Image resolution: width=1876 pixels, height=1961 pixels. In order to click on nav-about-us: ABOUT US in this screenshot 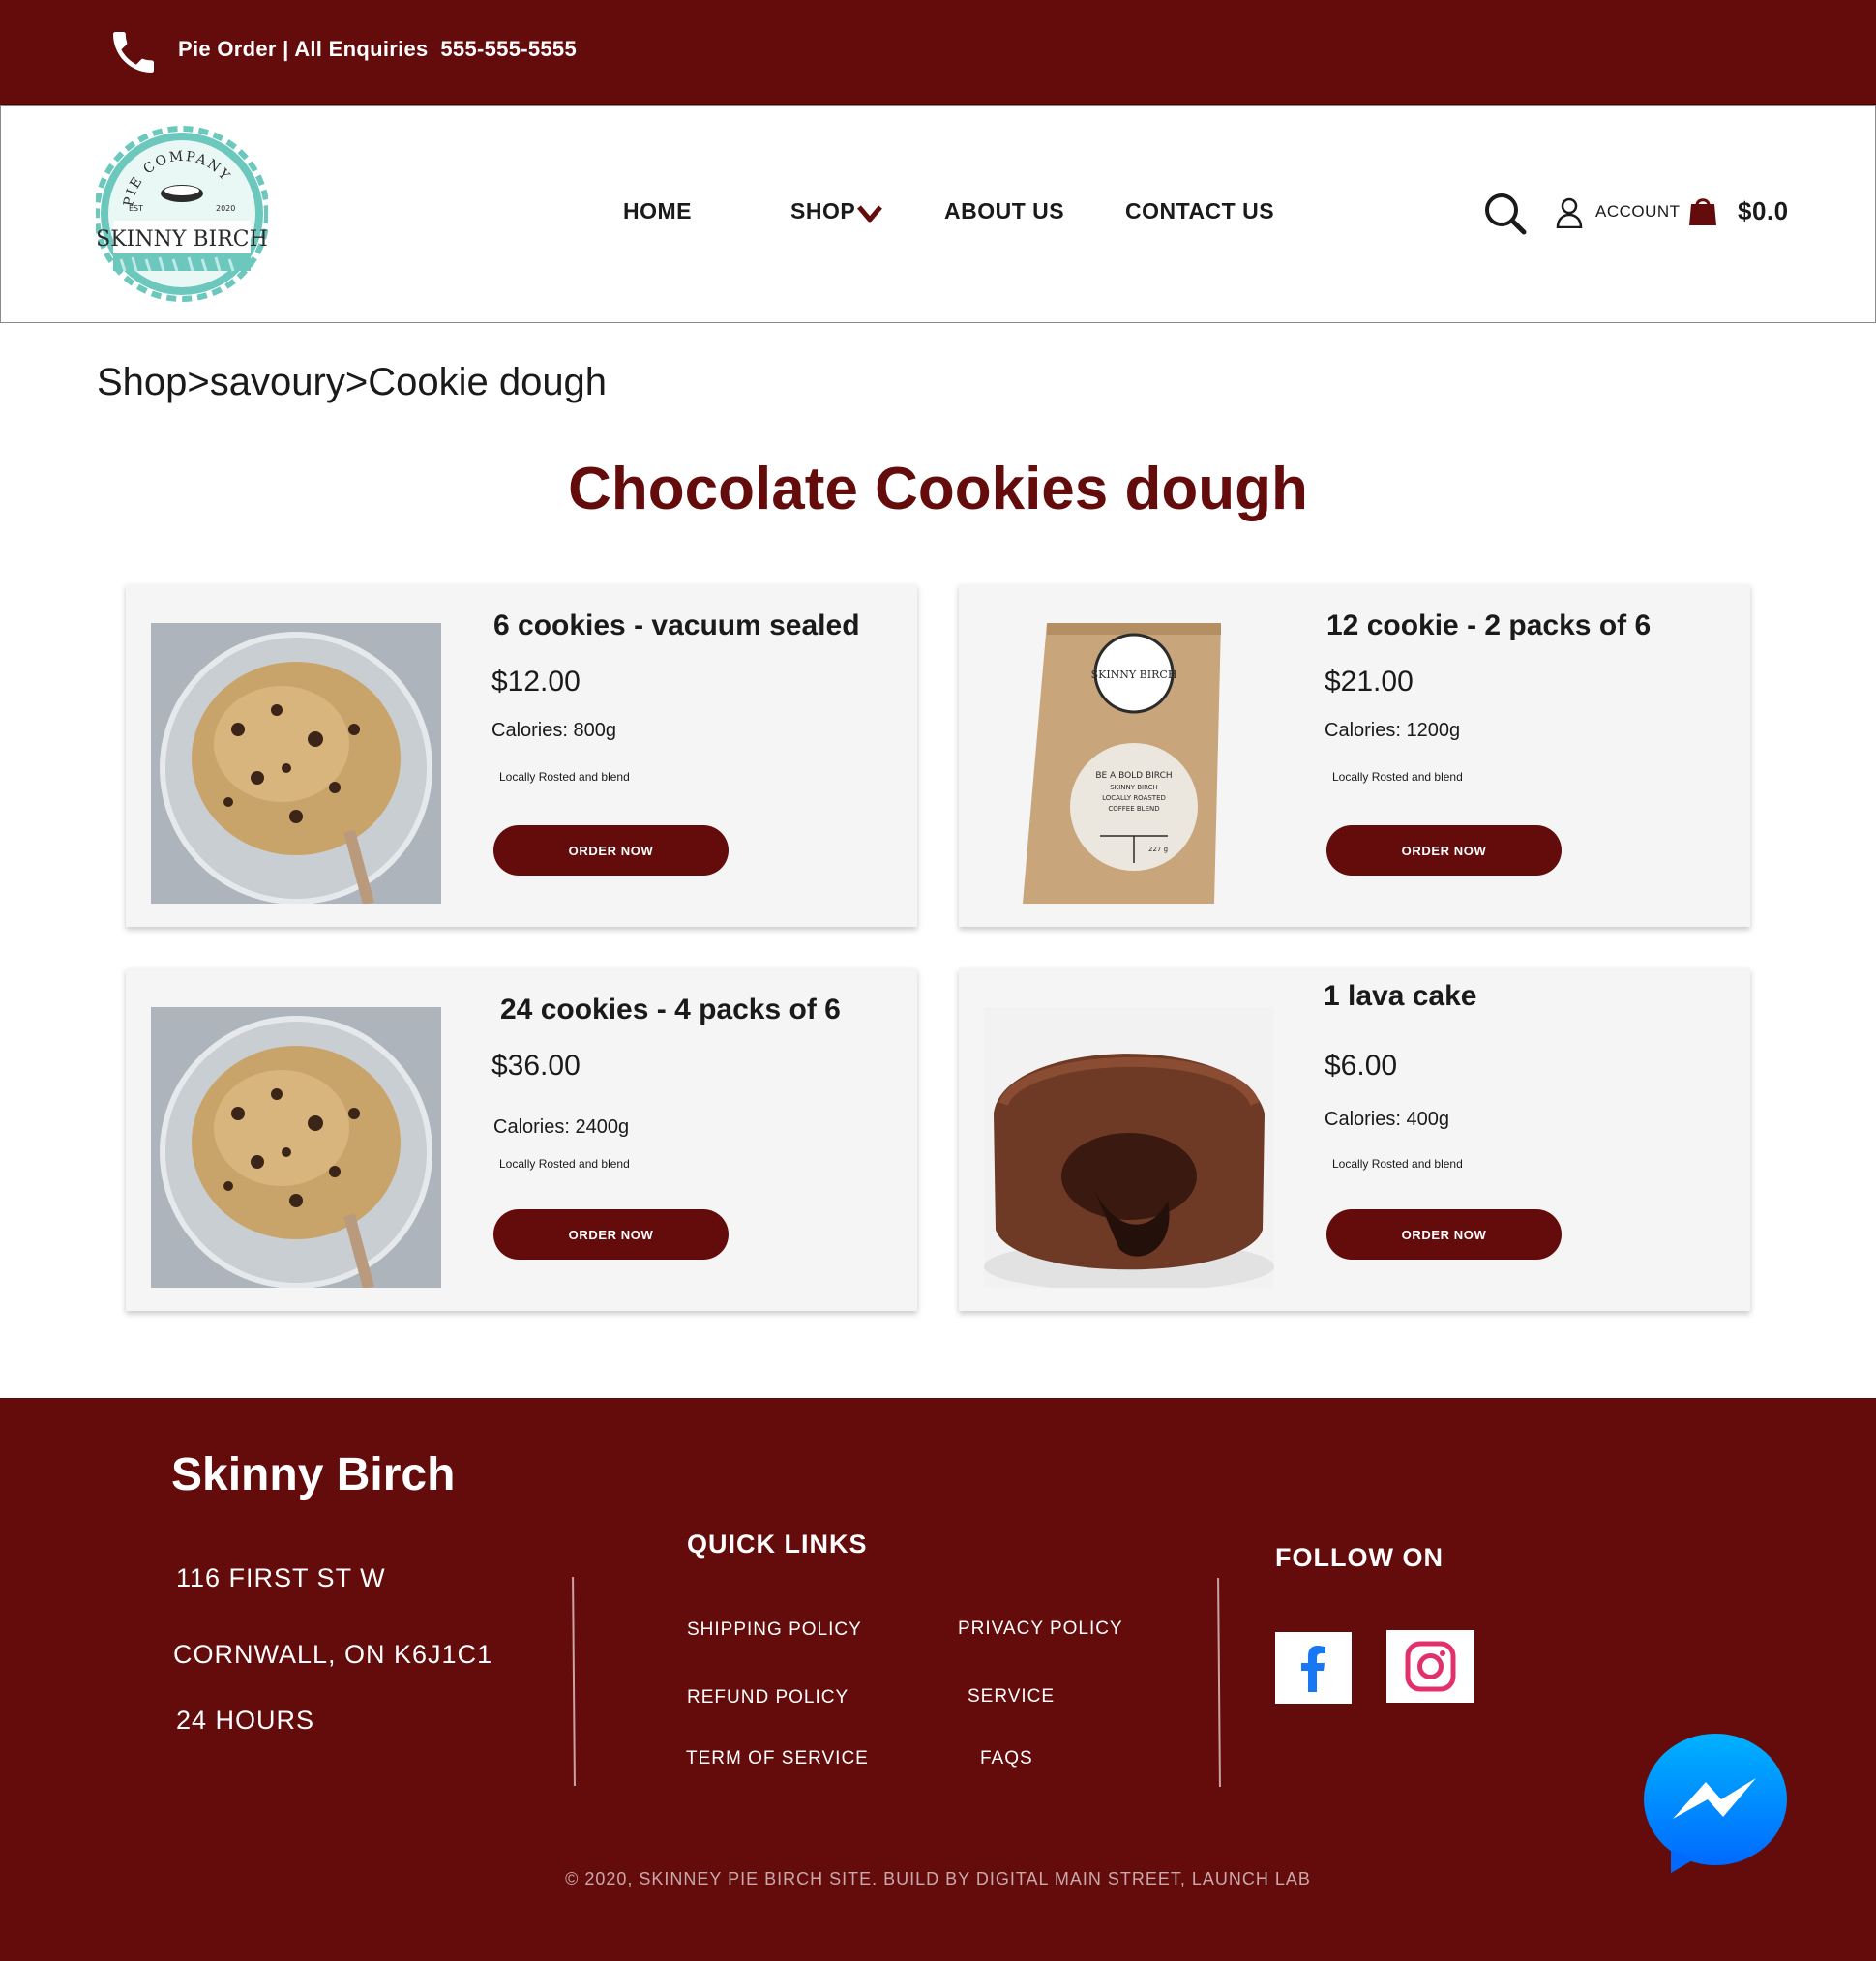, I will do `click(1004, 211)`.